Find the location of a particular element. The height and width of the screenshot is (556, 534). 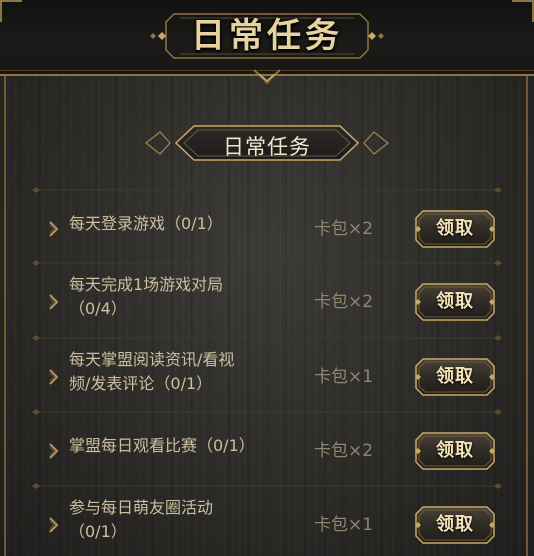

task-name: 每天掌盟阅读资讯/看视 频/发表评论（0/1） is located at coordinates (184, 372).